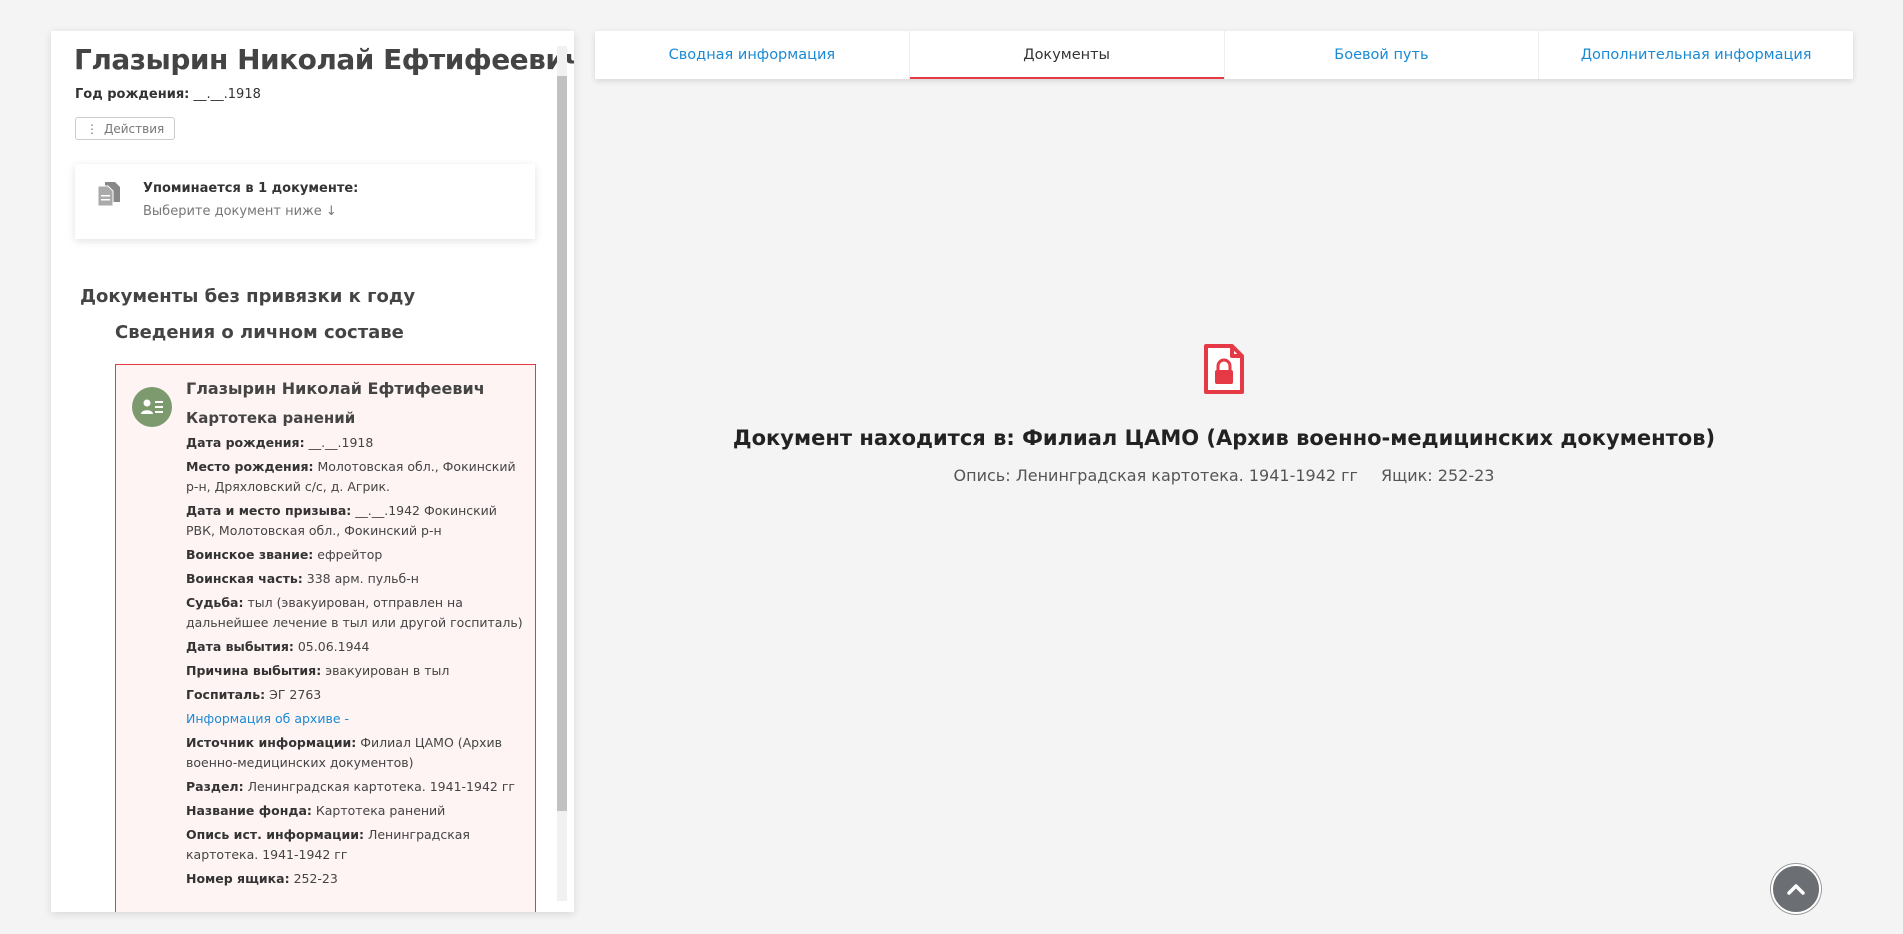  What do you see at coordinates (356, 719) in the screenshot?
I see `archive-info-link: Информация об архиве -` at bounding box center [356, 719].